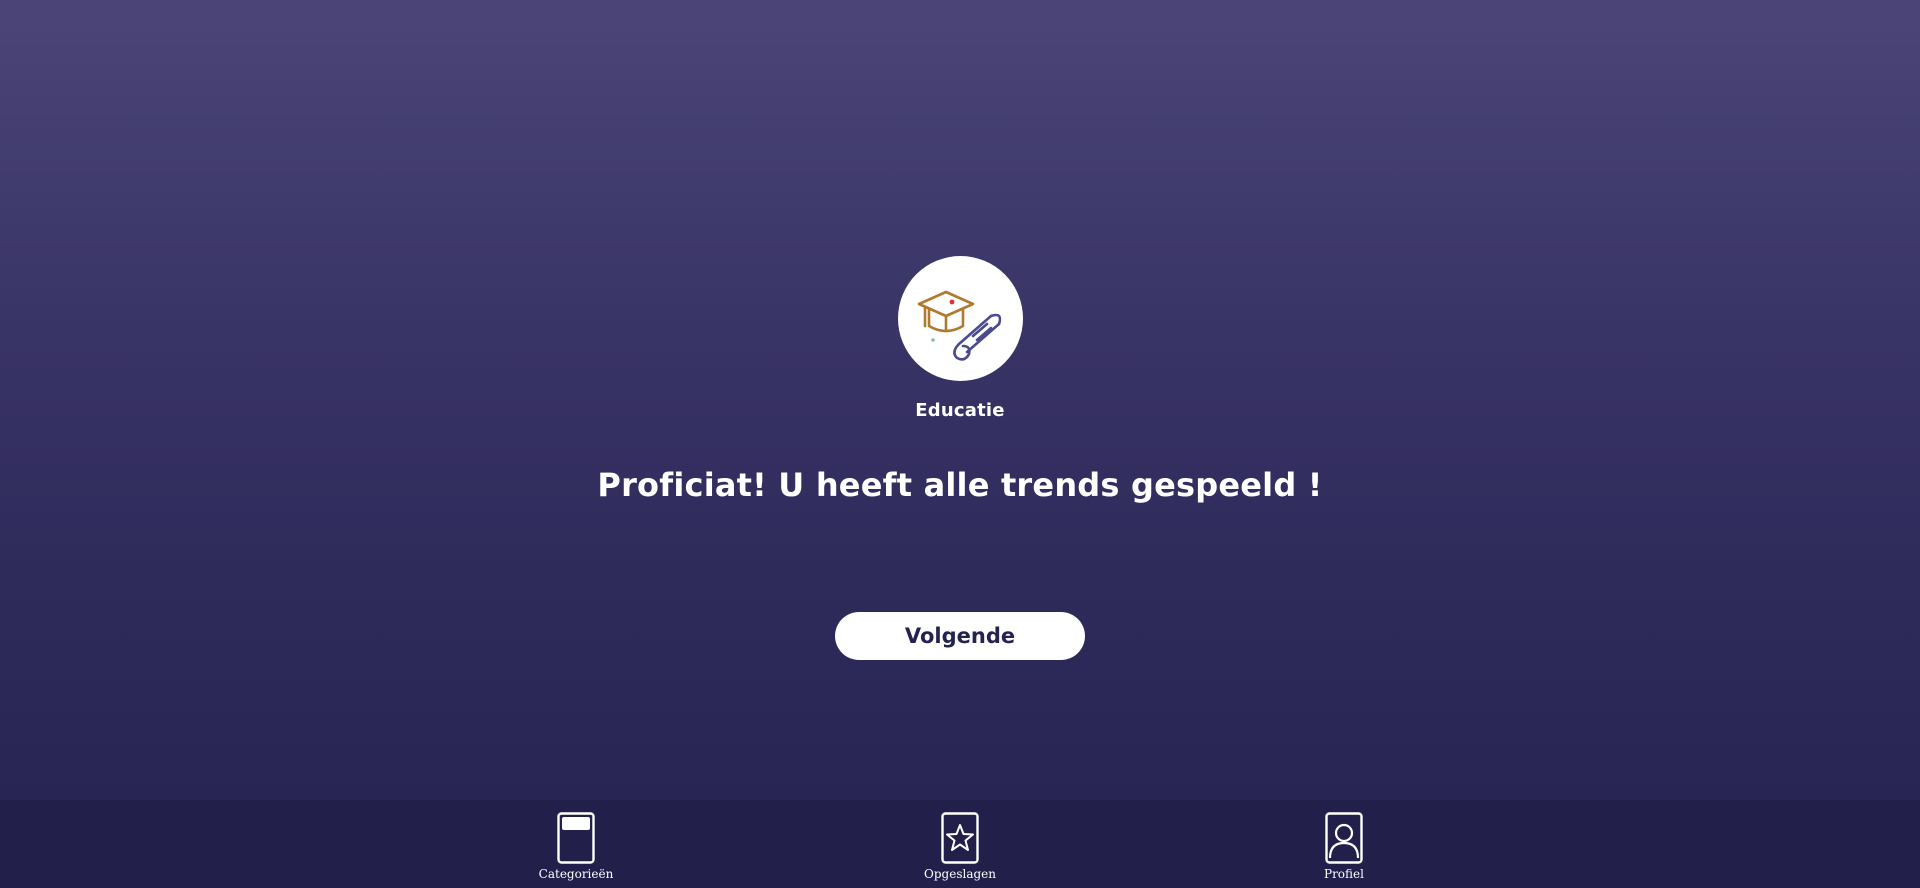  Describe the element at coordinates (576, 838) in the screenshot. I see `category-card-icon` at that location.